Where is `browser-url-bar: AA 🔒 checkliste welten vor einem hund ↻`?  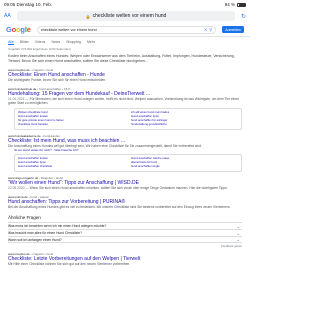
browser-url-bar: AA 🔒 checkliste welten vor einem hund ↻ is located at coordinates (125, 16).